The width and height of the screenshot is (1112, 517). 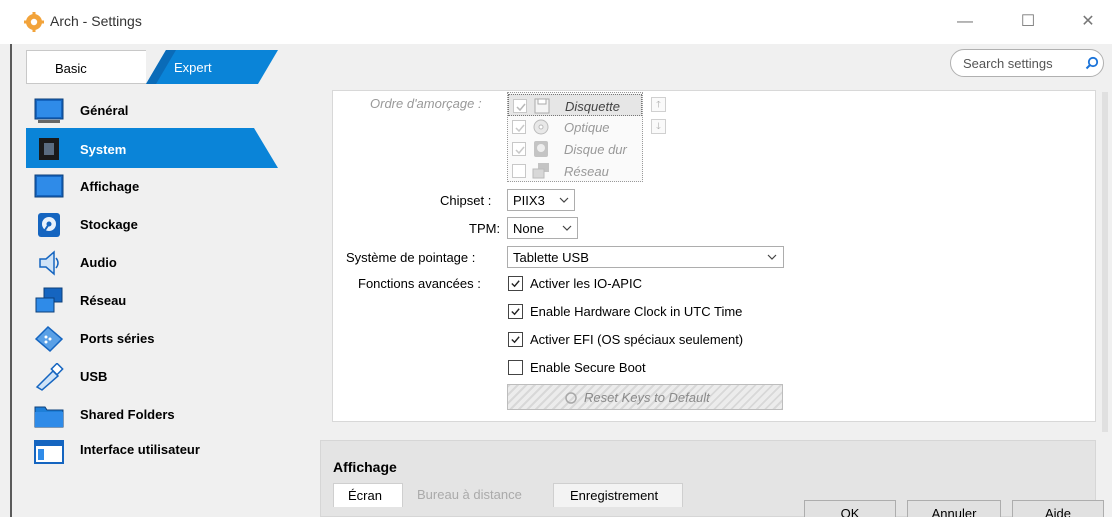 What do you see at coordinates (98, 262) in the screenshot?
I see `sidebar-item-label: Audio` at bounding box center [98, 262].